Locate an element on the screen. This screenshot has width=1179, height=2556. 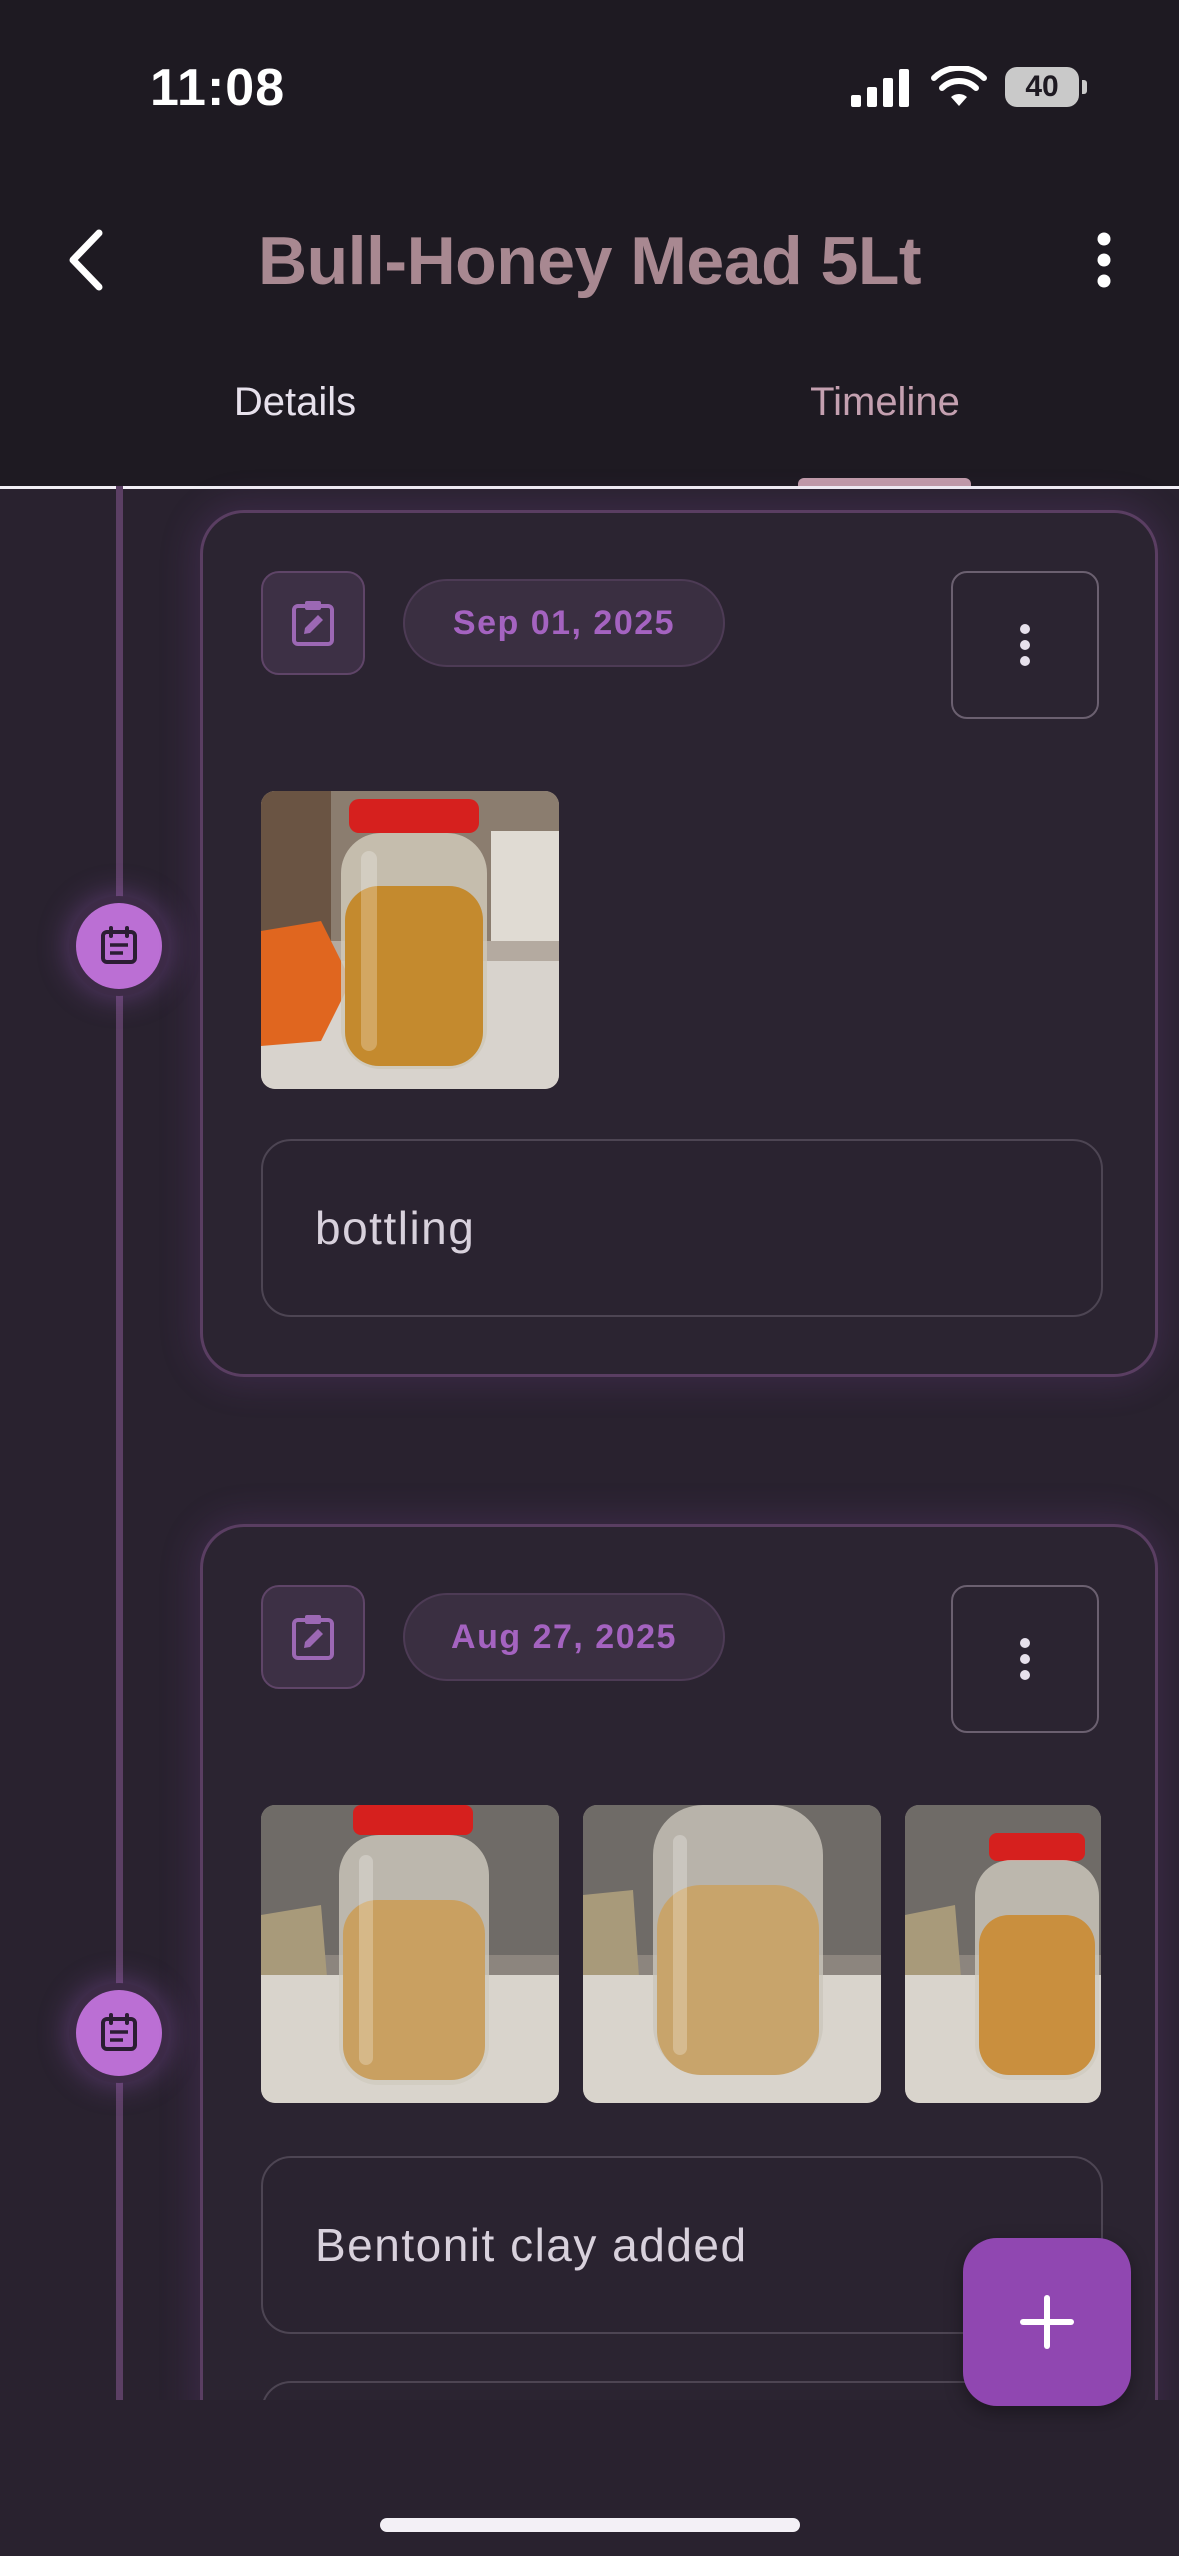
plus-icon is located at coordinates (1047, 2322).